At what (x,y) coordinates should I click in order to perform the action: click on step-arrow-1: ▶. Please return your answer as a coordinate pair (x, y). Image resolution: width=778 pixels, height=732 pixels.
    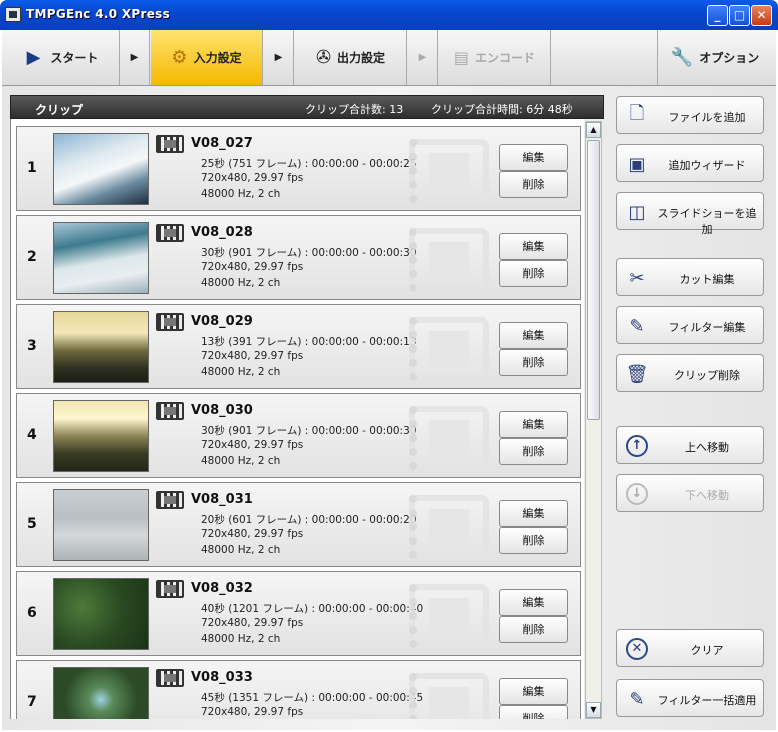
    Looking at the image, I should click on (135, 57).